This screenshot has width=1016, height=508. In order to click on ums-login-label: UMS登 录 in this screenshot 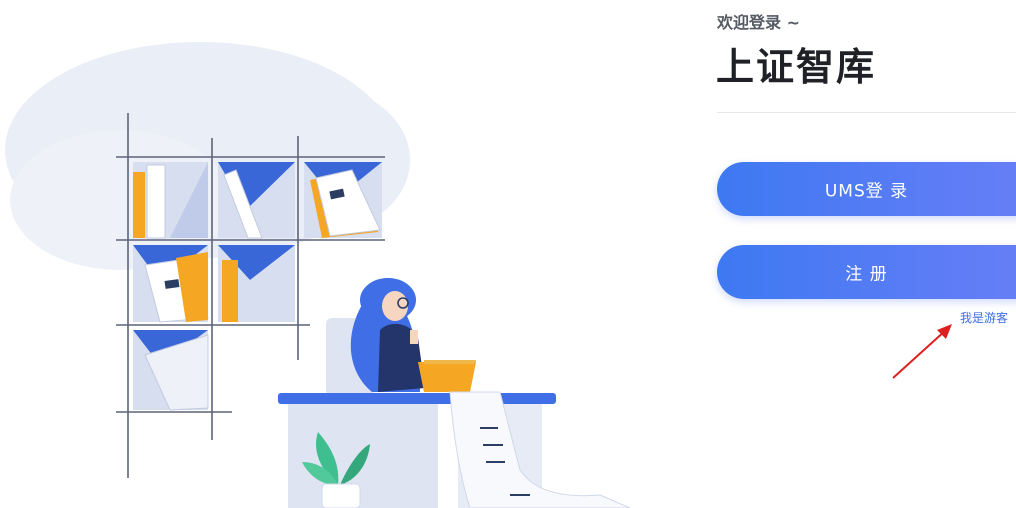, I will do `click(866, 191)`.